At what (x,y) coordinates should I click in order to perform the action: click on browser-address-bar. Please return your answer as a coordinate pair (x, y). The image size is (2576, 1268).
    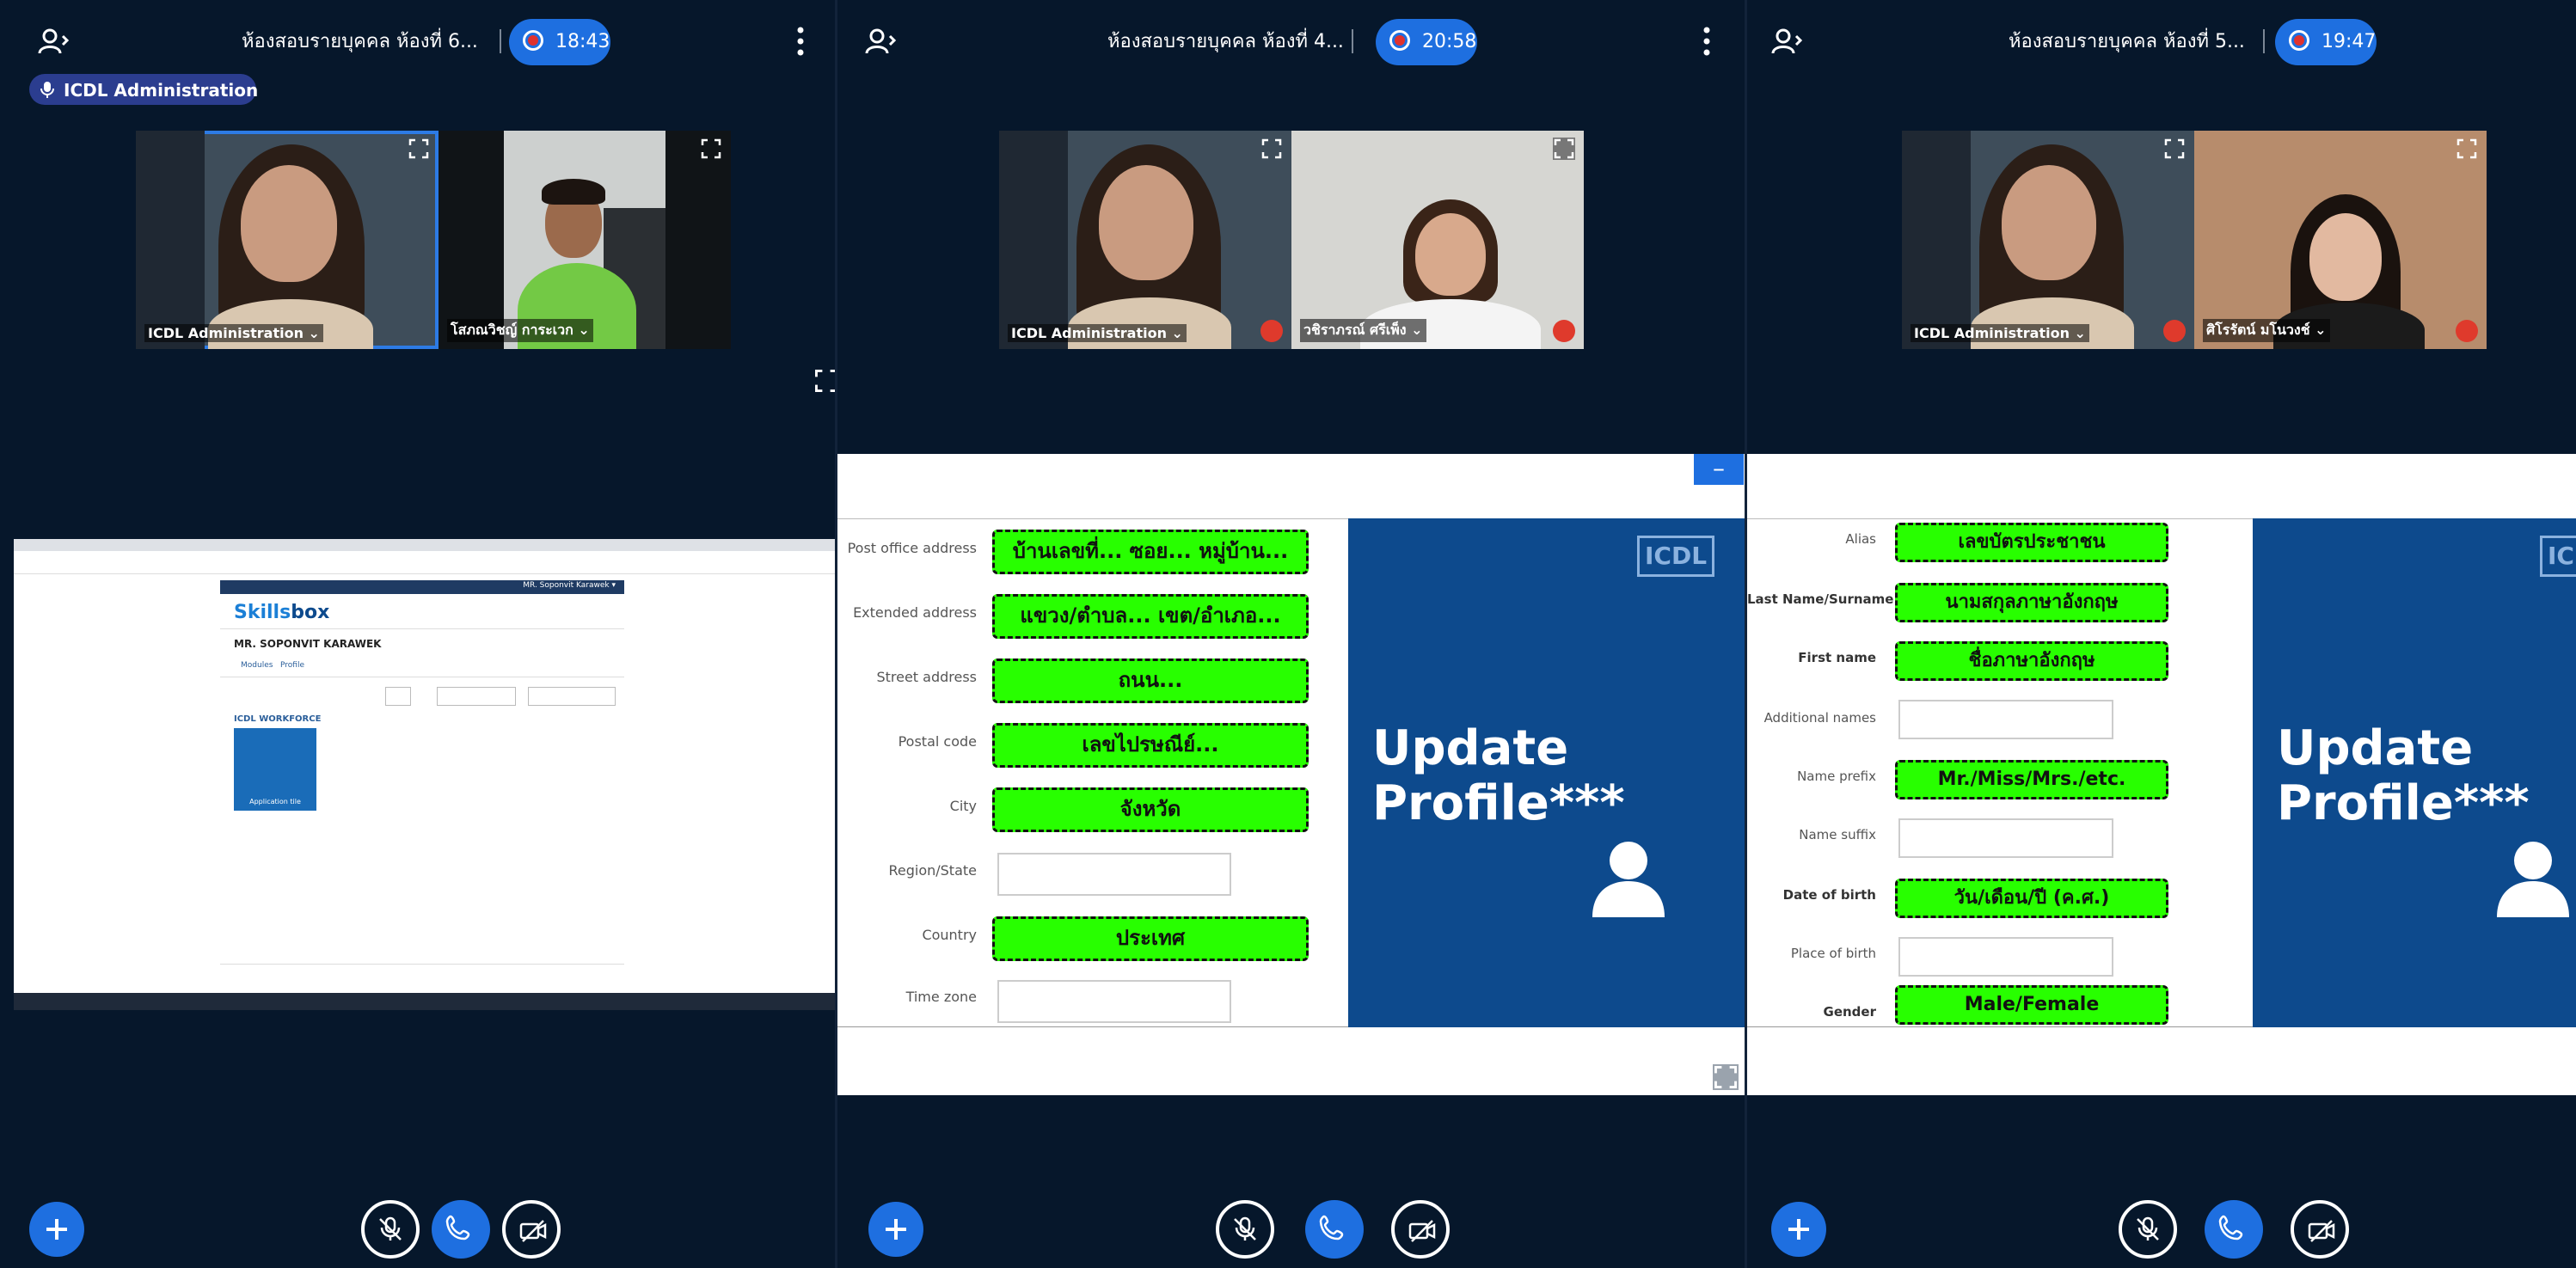
    Looking at the image, I should click on (425, 563).